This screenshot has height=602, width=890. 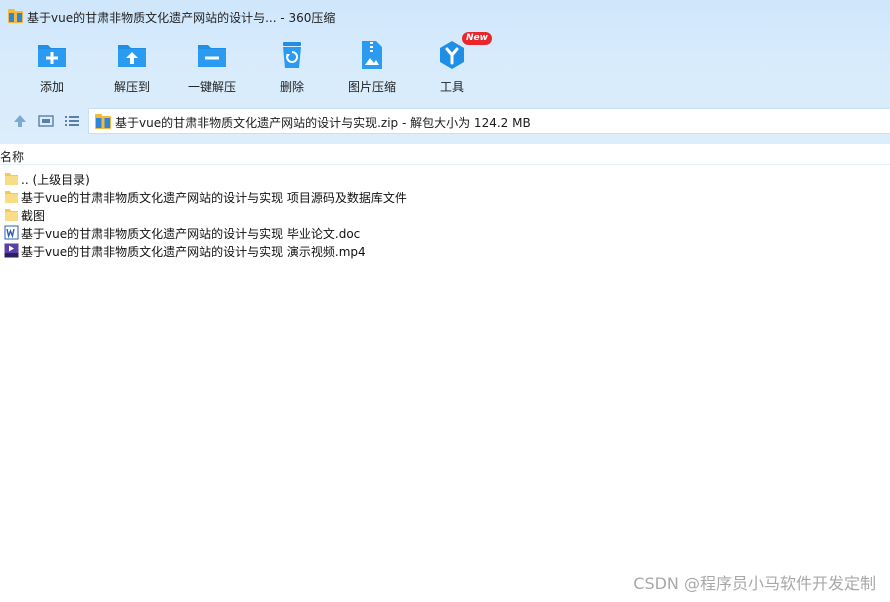 What do you see at coordinates (191, 234) in the screenshot?
I see `file-name: 基于vue的甘肃非物质文化遗产网站的设计与实现 毕业论文.doc` at bounding box center [191, 234].